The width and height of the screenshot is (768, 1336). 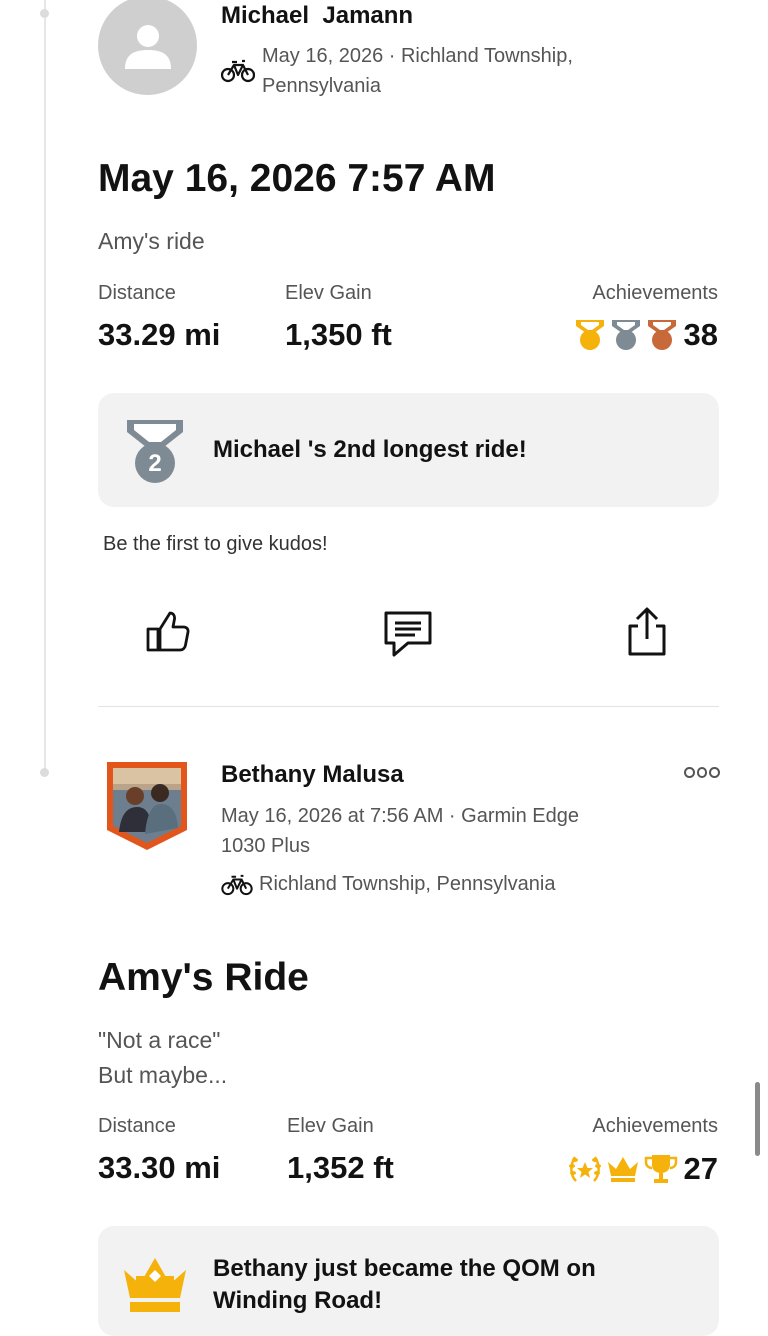 I want to click on trophy-icon, so click(x=660, y=1169).